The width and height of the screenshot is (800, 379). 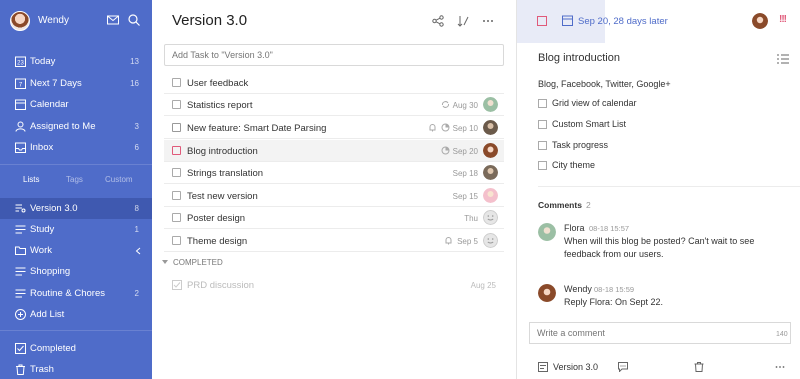 I want to click on tab-custom: Custom, so click(x=119, y=179).